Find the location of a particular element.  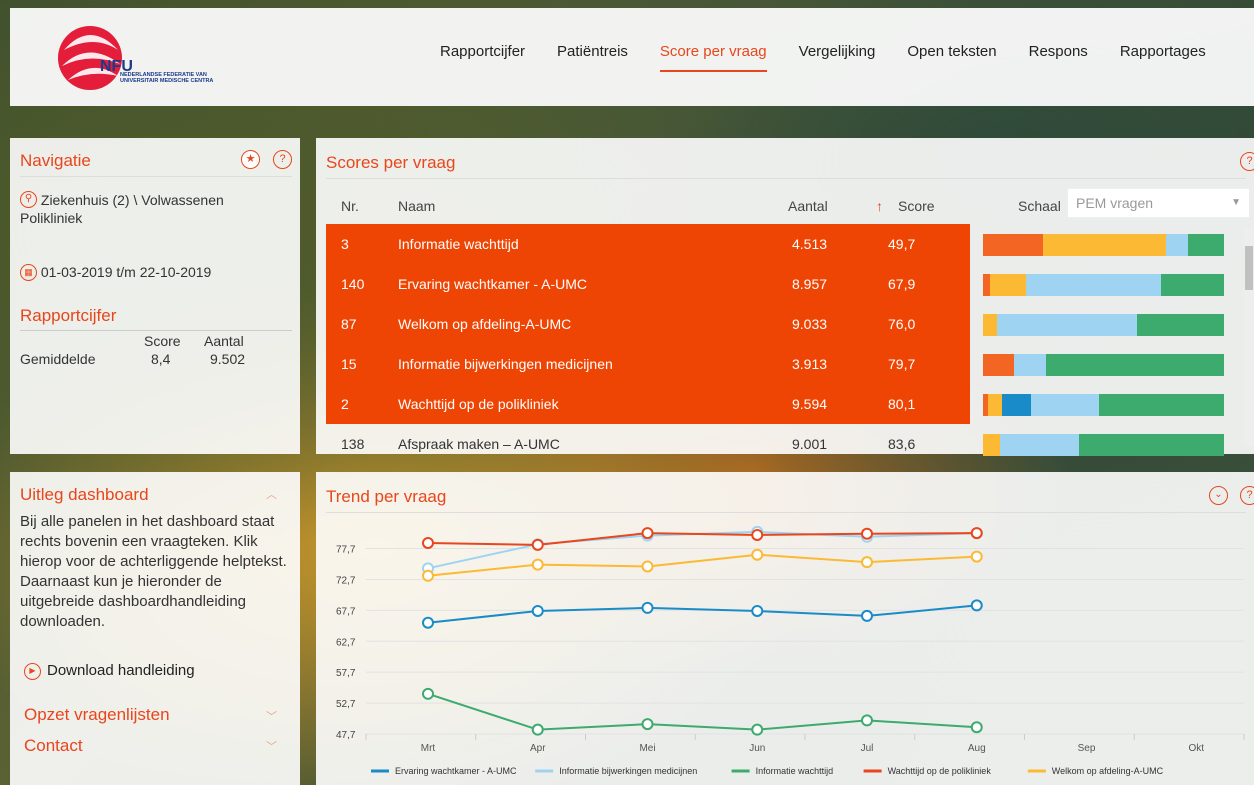

nav-rapportages: Rapportages is located at coordinates (1163, 57).